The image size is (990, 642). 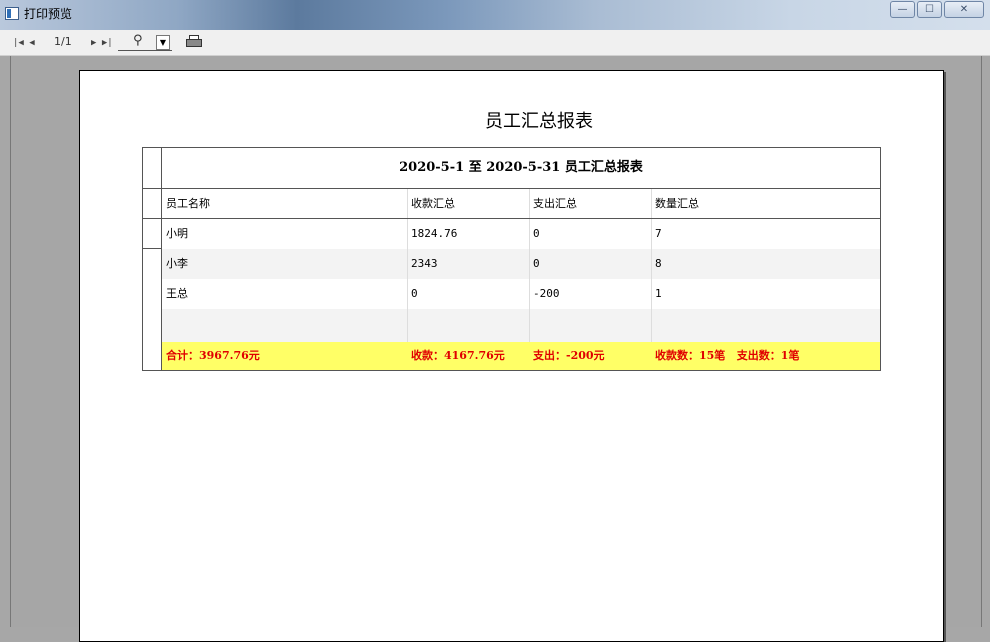 I want to click on table-cell: 1824.76, so click(x=434, y=233).